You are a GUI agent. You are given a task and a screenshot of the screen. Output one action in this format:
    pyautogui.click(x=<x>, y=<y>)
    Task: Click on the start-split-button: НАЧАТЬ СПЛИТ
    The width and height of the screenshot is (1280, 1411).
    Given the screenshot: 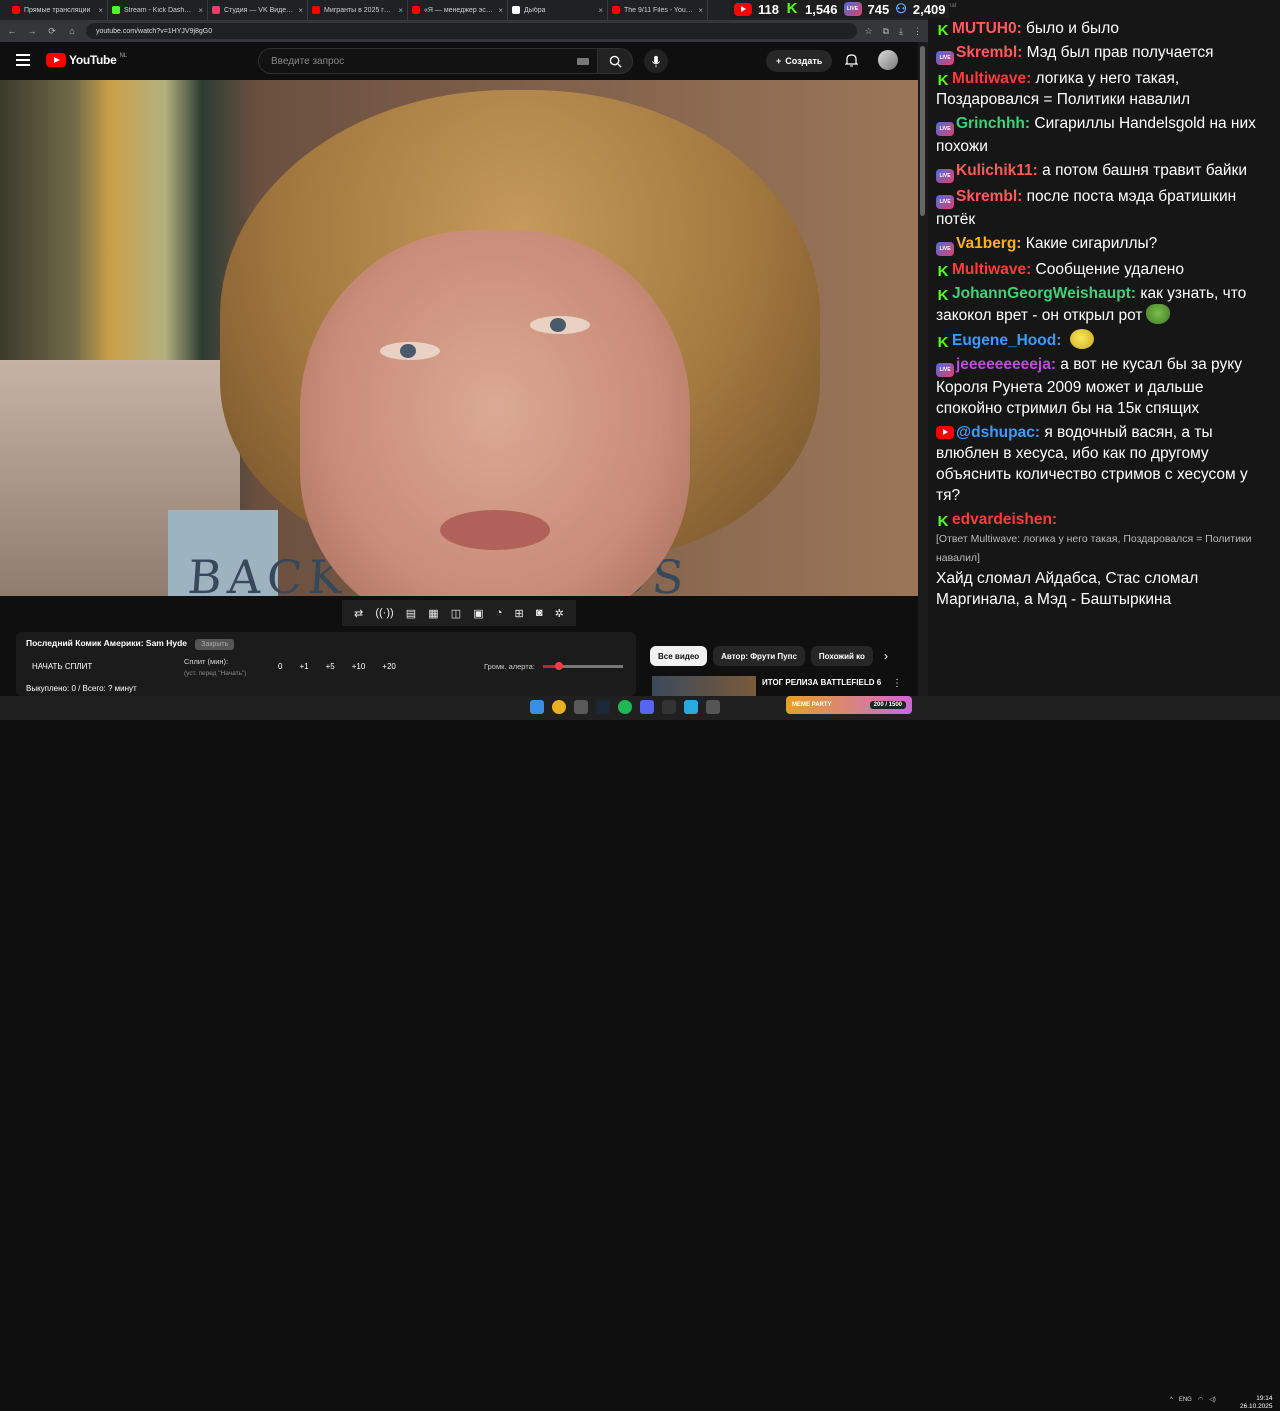 What is the action you would take?
    pyautogui.click(x=62, y=666)
    